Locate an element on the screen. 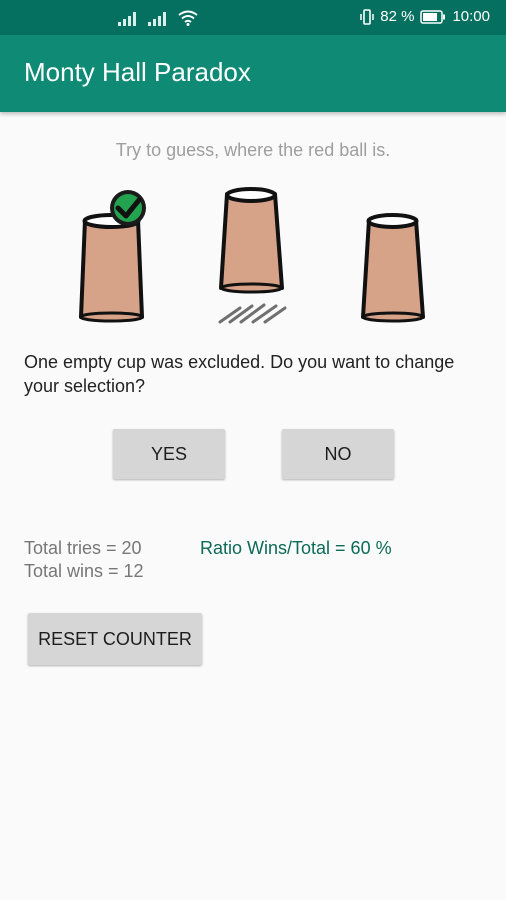 This screenshot has width=506, height=900. check-icon is located at coordinates (128, 208).